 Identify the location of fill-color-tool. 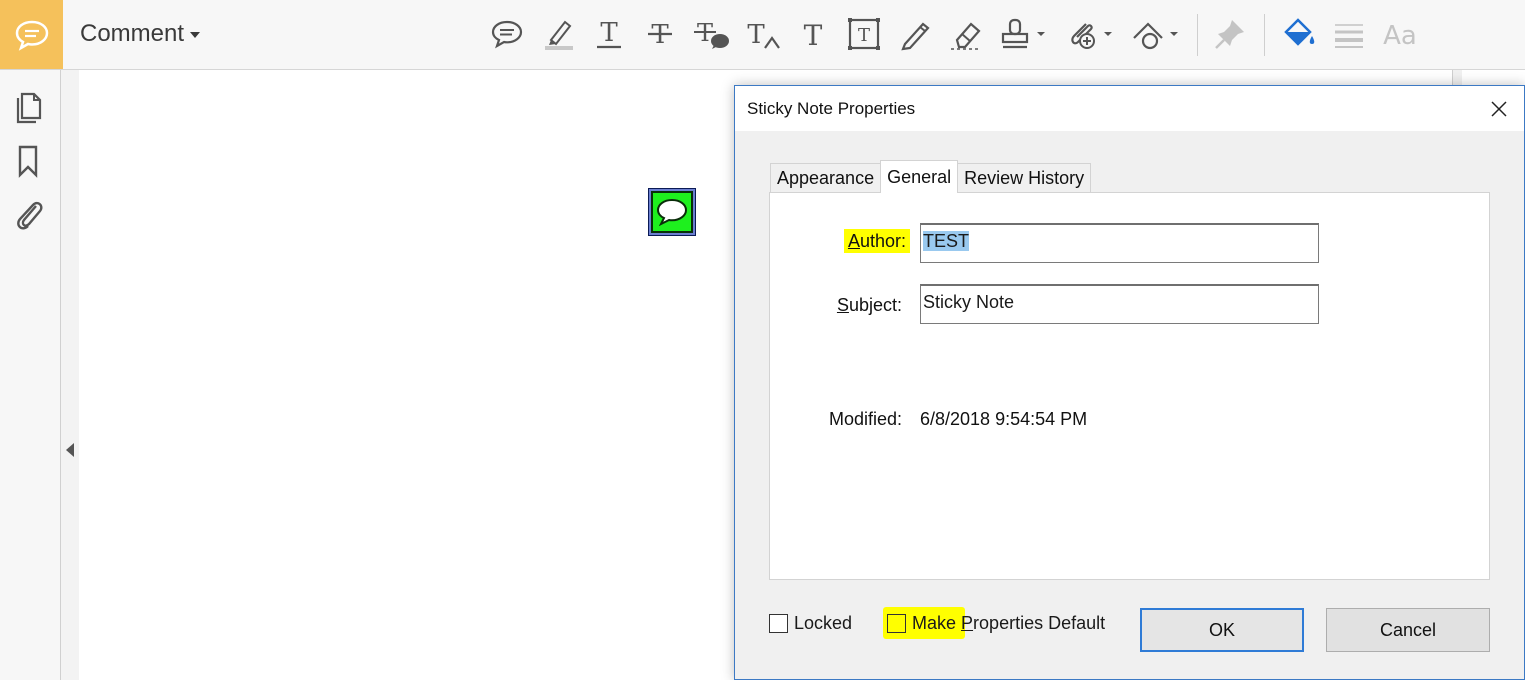
(1298, 34).